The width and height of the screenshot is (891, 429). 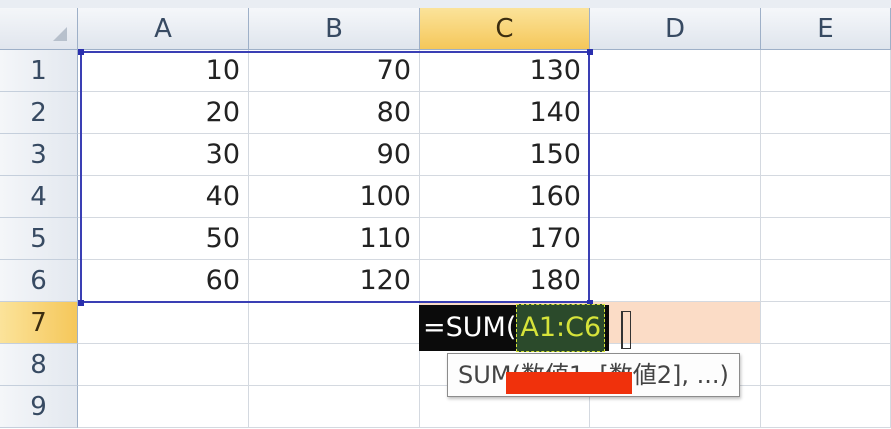 What do you see at coordinates (505, 281) in the screenshot?
I see `cell-c6: 180` at bounding box center [505, 281].